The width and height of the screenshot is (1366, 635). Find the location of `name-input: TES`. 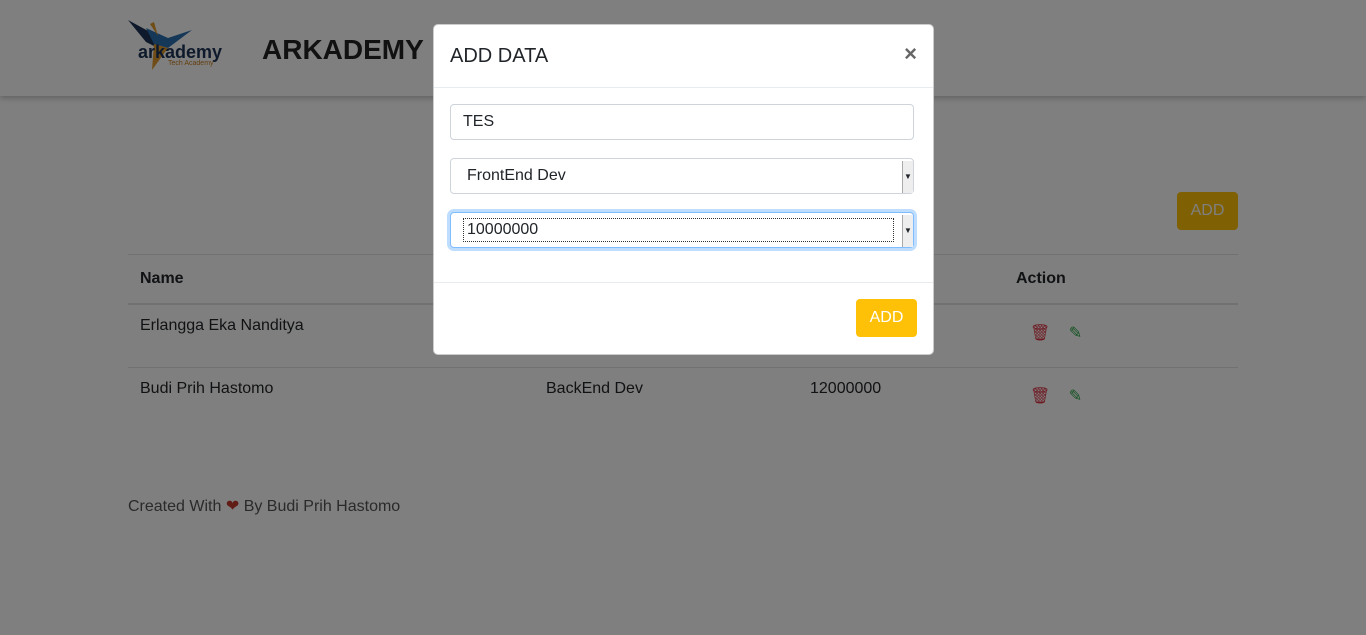

name-input: TES is located at coordinates (682, 122).